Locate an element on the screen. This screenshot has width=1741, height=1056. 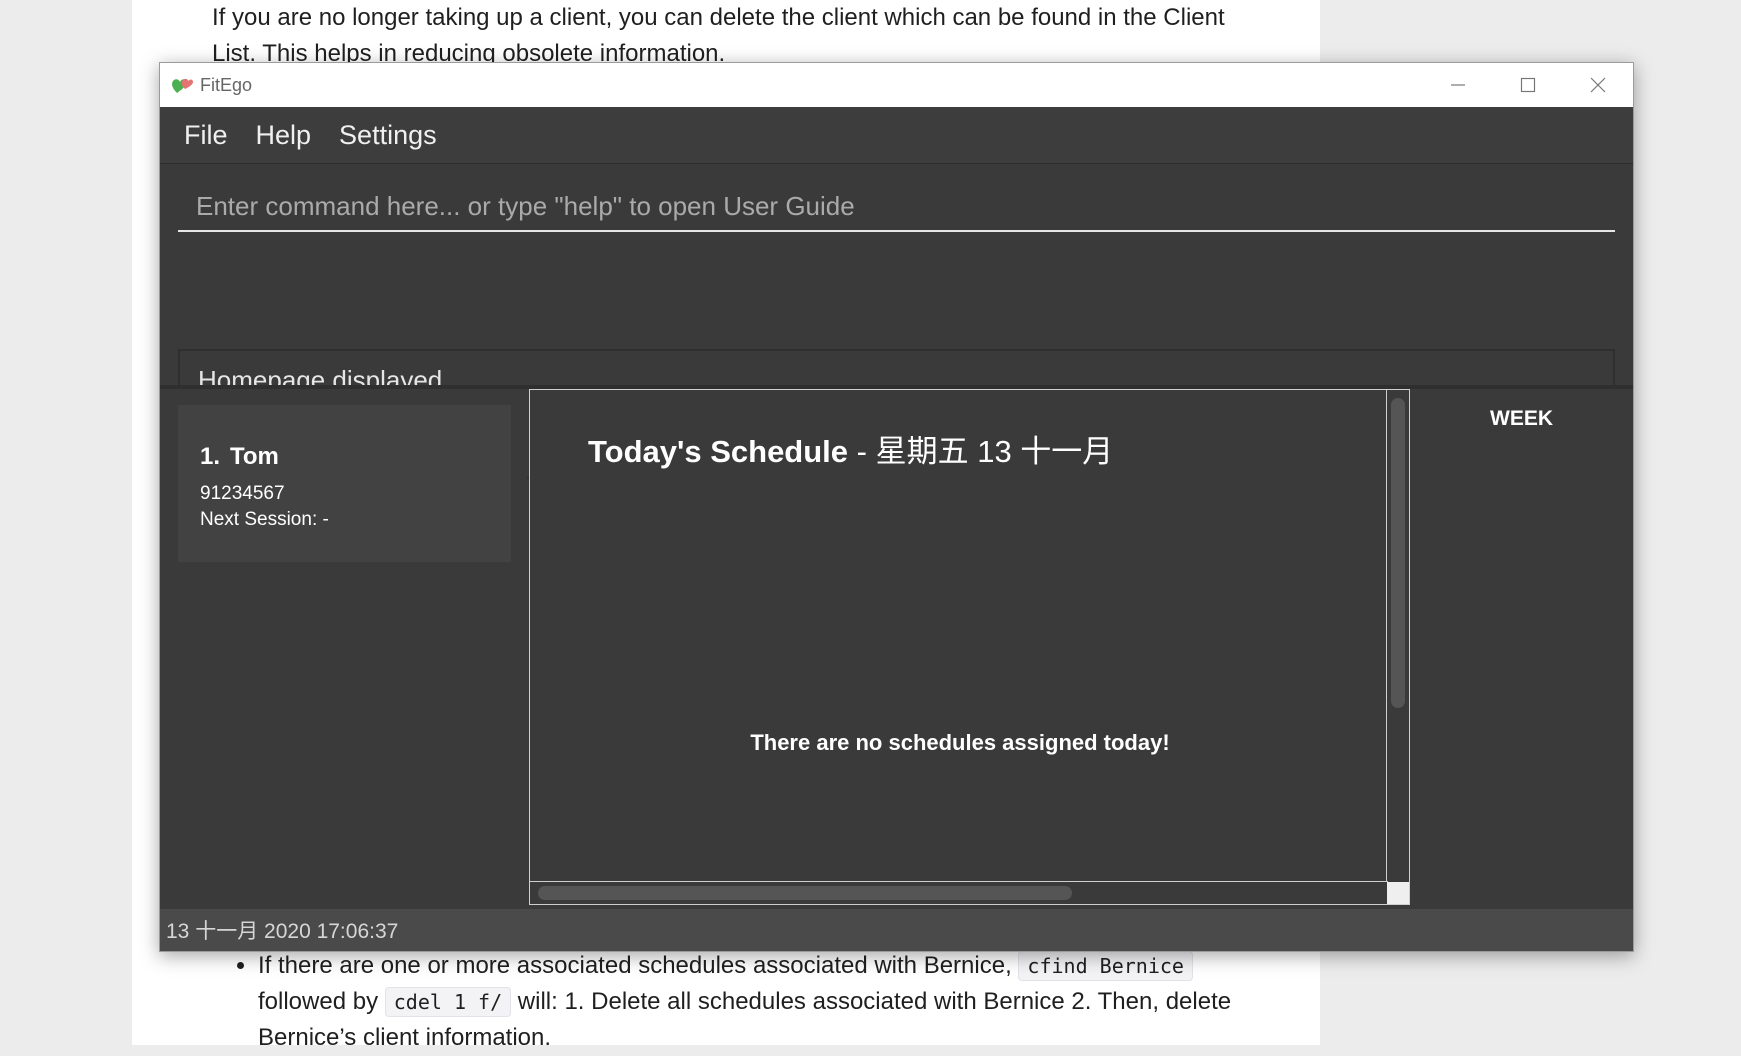
maximize-icon is located at coordinates (1528, 85).